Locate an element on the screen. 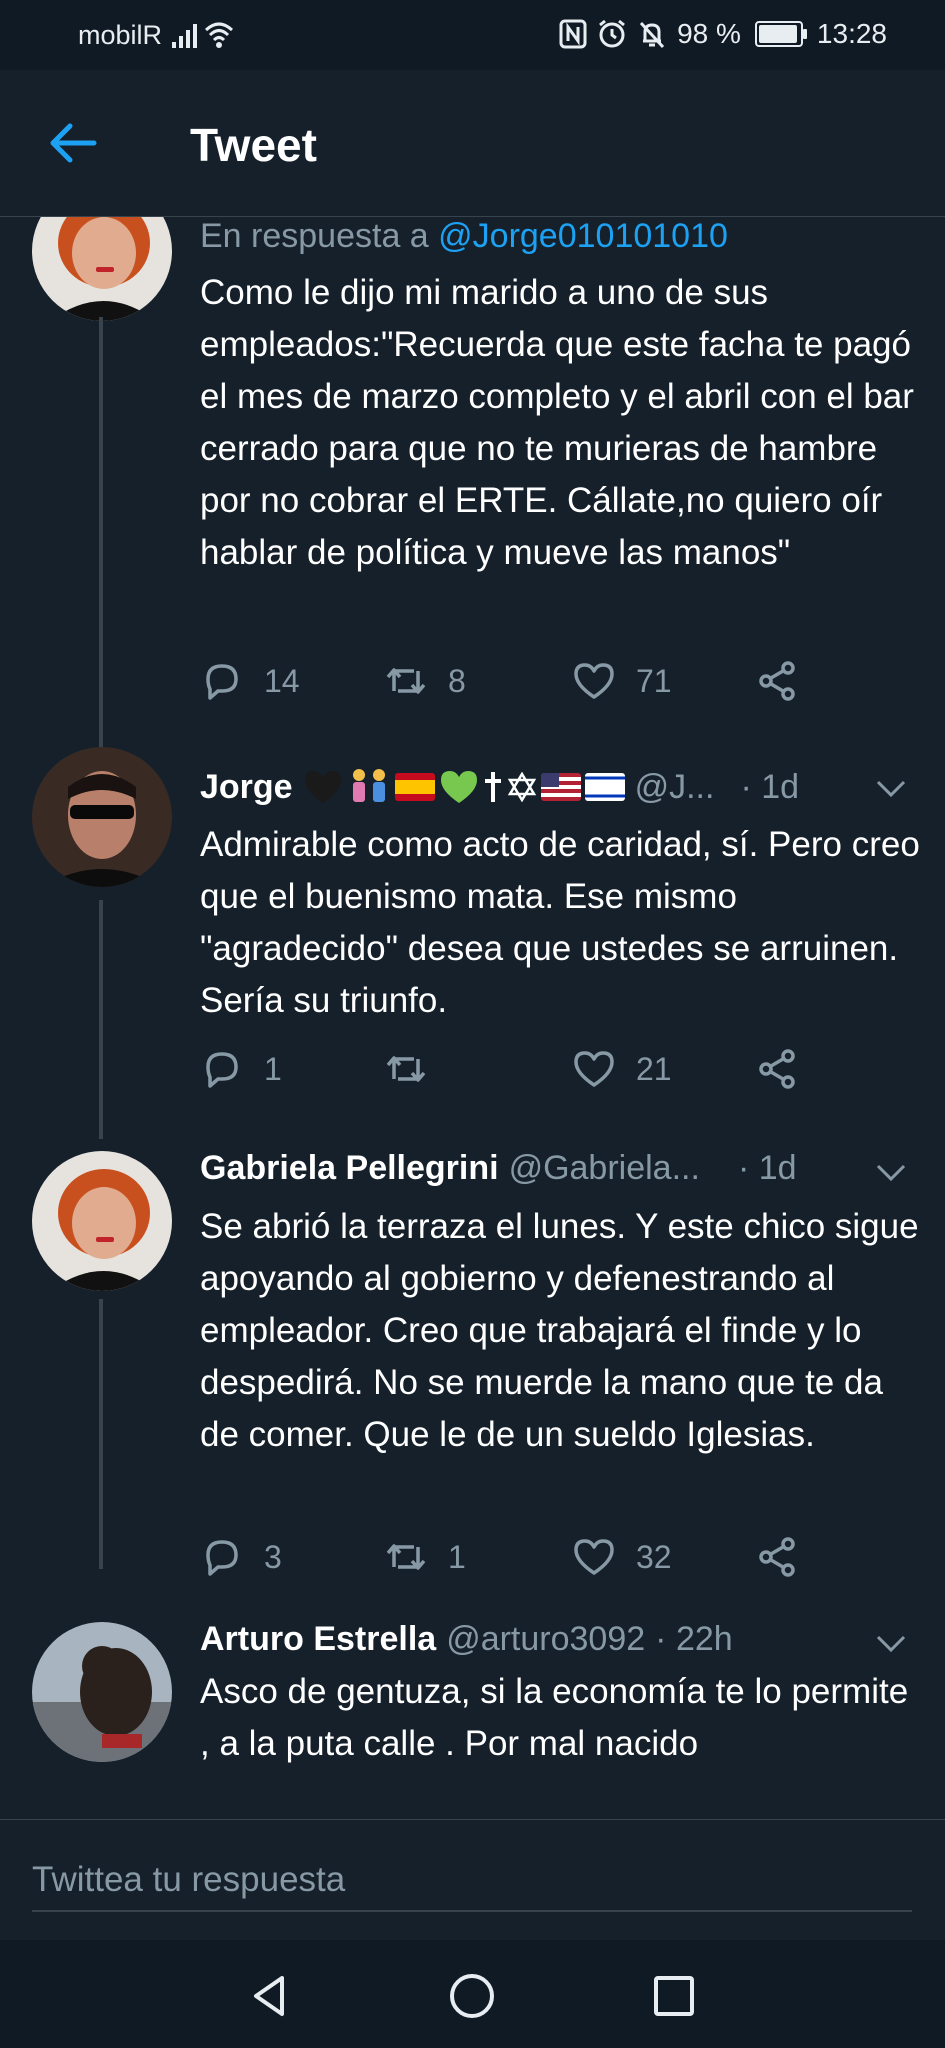 This screenshot has width=945, height=2048. page-title: Tweet is located at coordinates (253, 145).